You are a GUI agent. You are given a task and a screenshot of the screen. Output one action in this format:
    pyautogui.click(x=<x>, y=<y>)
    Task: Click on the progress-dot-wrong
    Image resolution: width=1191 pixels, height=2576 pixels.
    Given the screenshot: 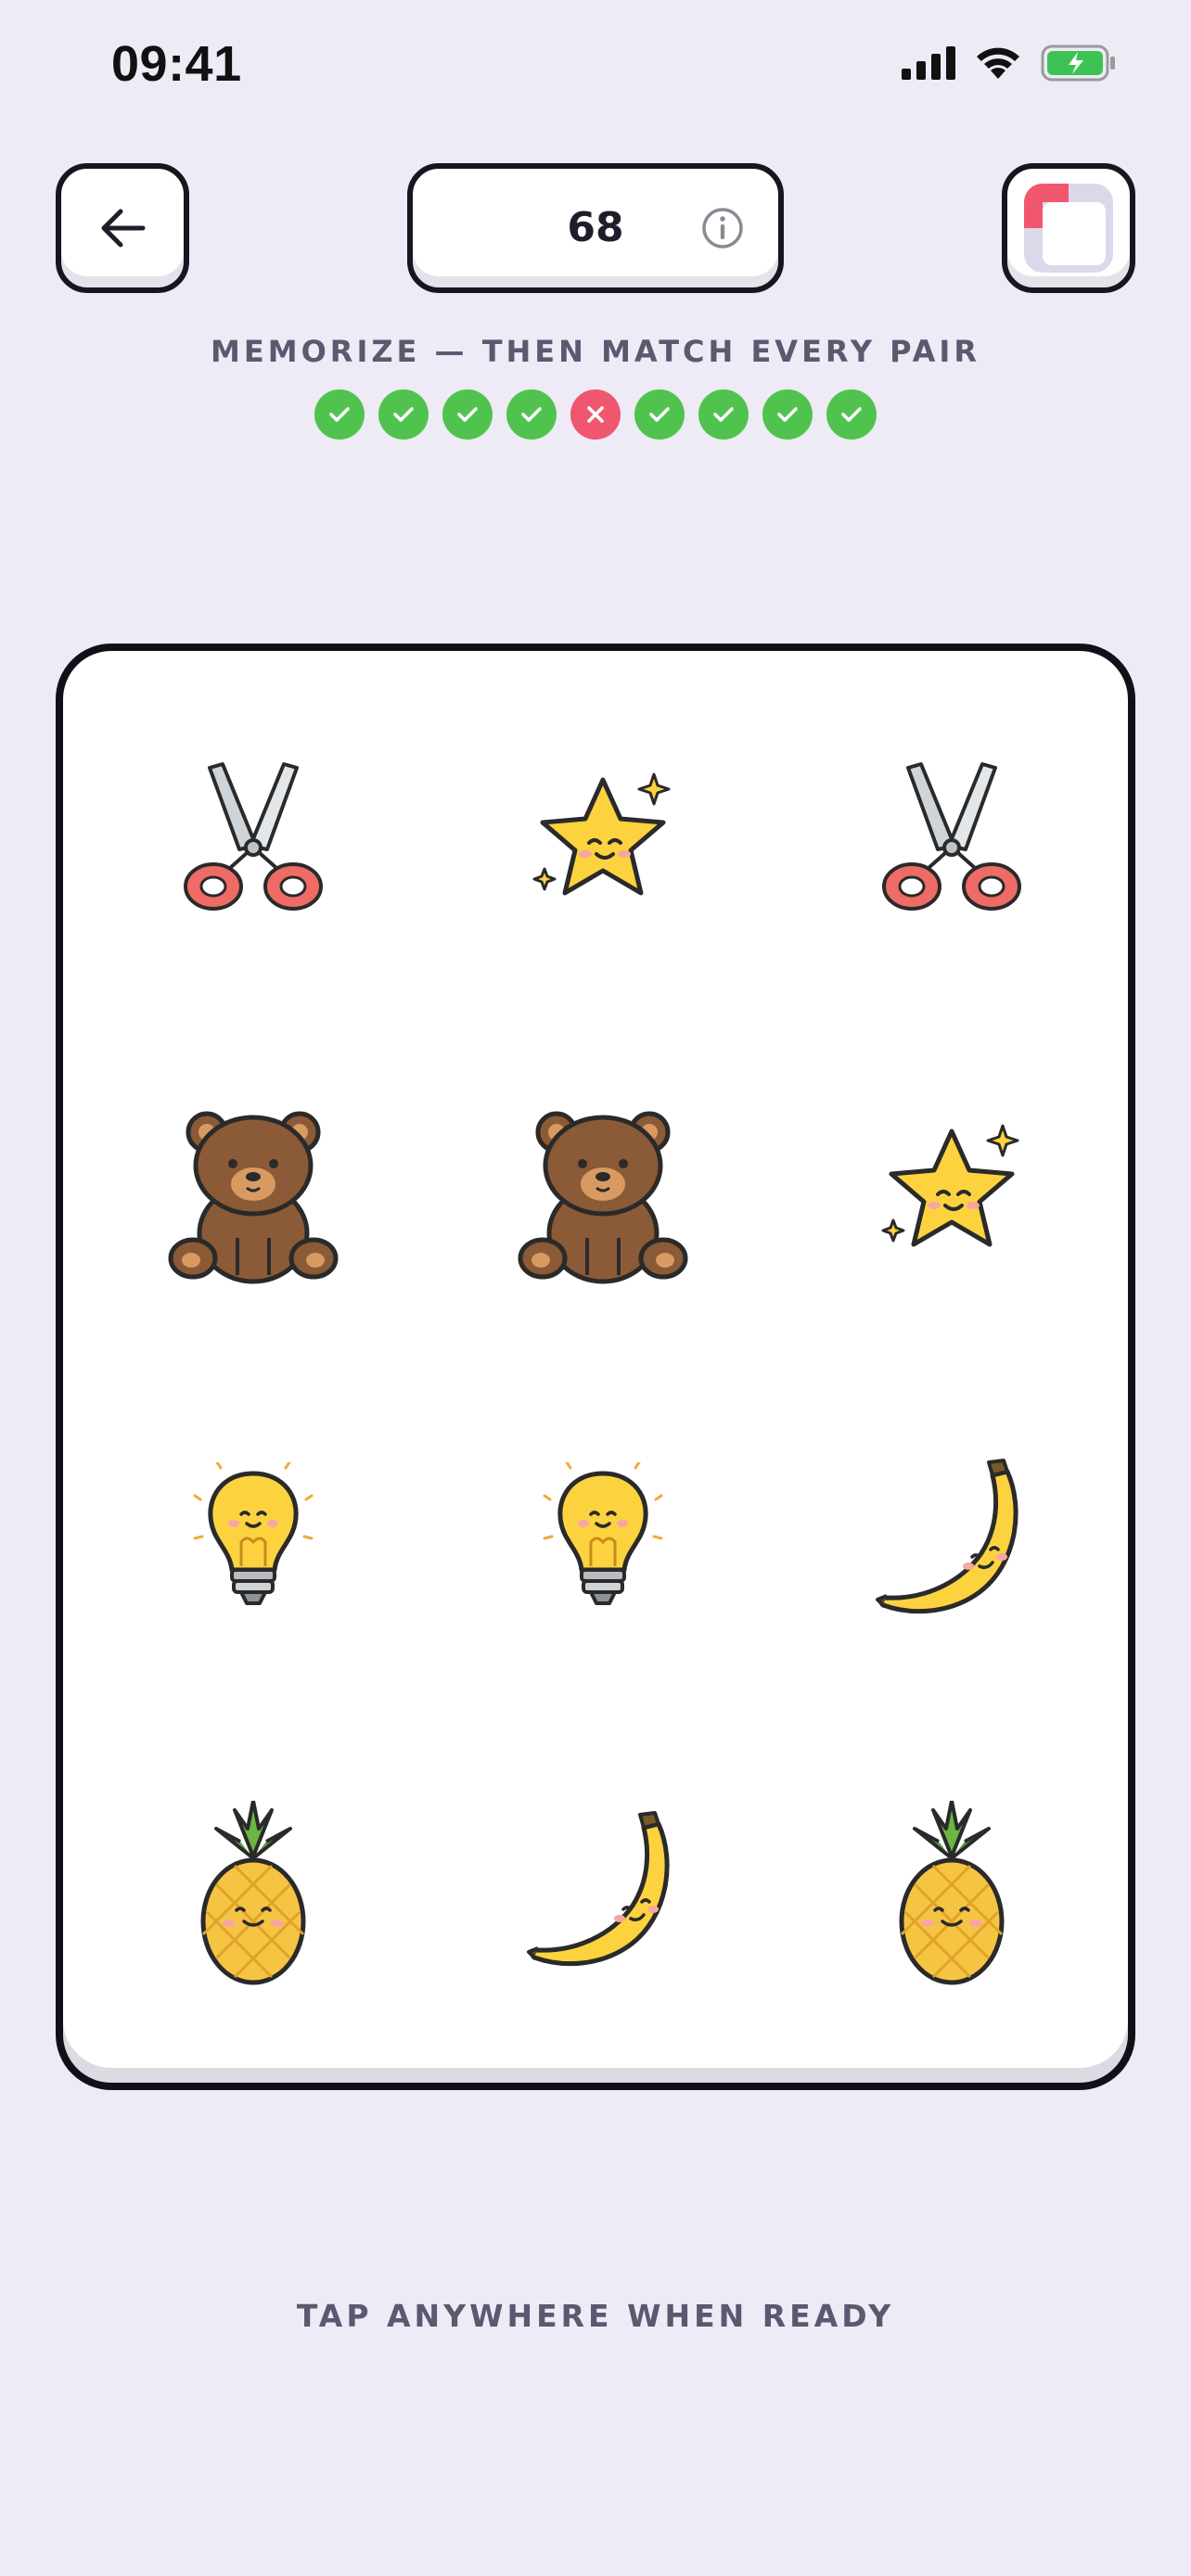 What is the action you would take?
    pyautogui.click(x=595, y=415)
    